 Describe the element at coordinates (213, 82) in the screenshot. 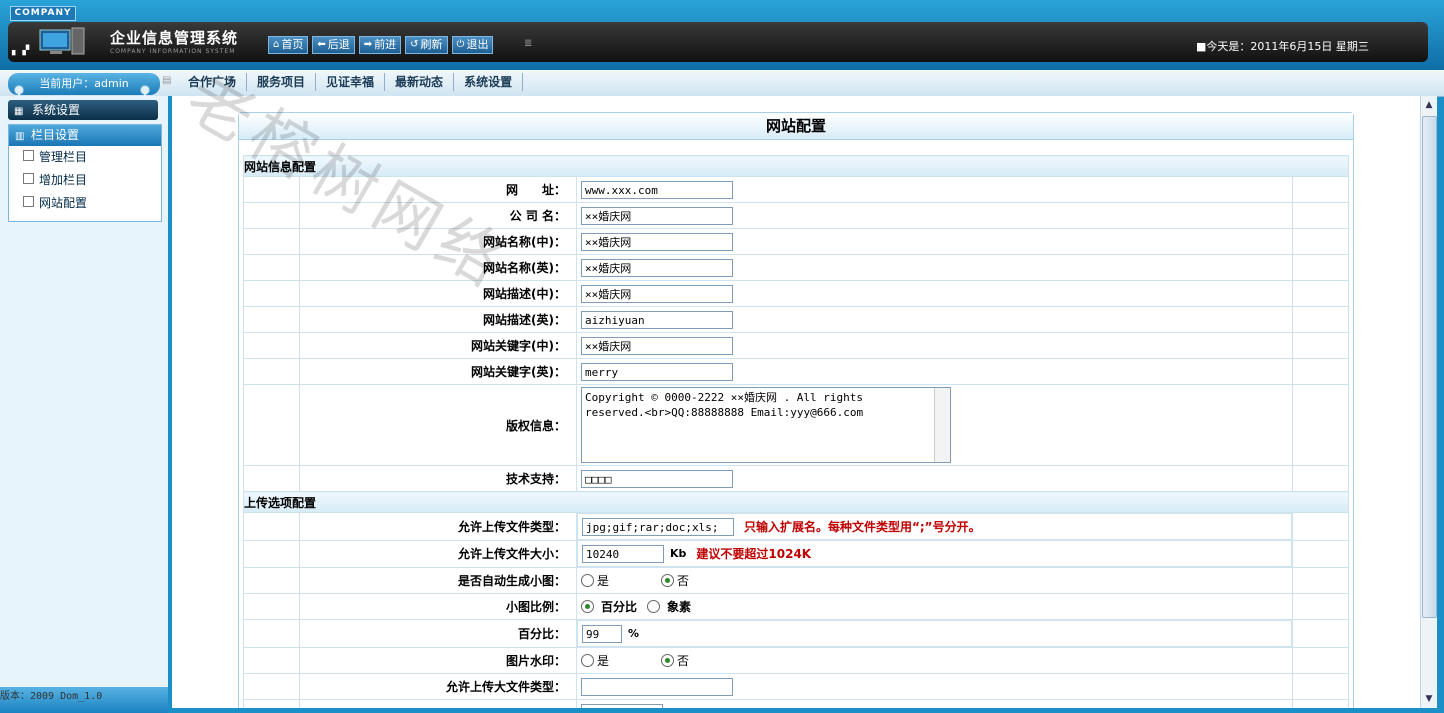

I see `tab-cooperation: 合作广场` at that location.